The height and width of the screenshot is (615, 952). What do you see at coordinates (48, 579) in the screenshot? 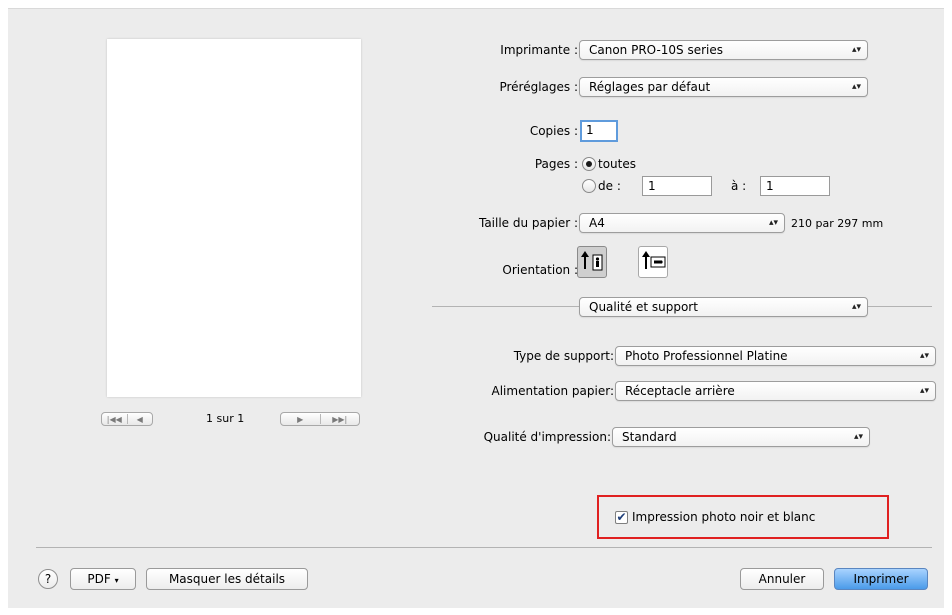
I see `help-button: ?` at bounding box center [48, 579].